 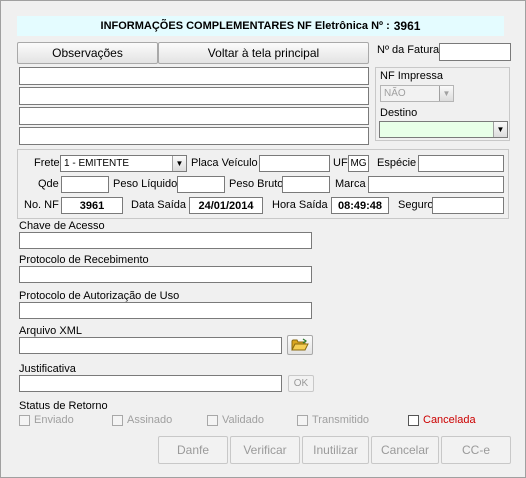 I want to click on arquivo-xml-input, so click(x=150, y=345).